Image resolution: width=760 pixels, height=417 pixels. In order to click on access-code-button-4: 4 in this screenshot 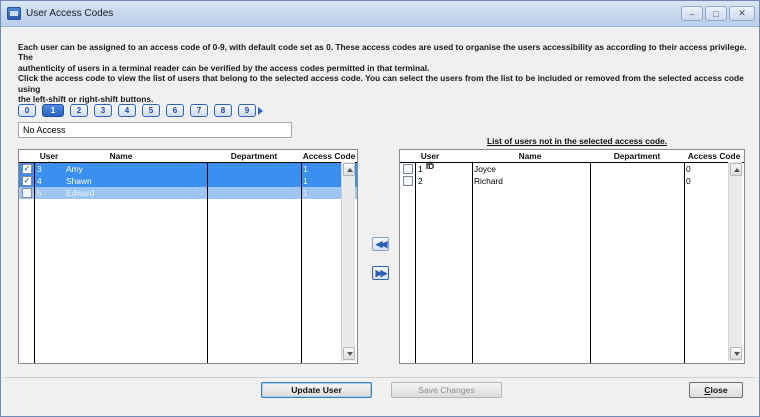, I will do `click(127, 110)`.